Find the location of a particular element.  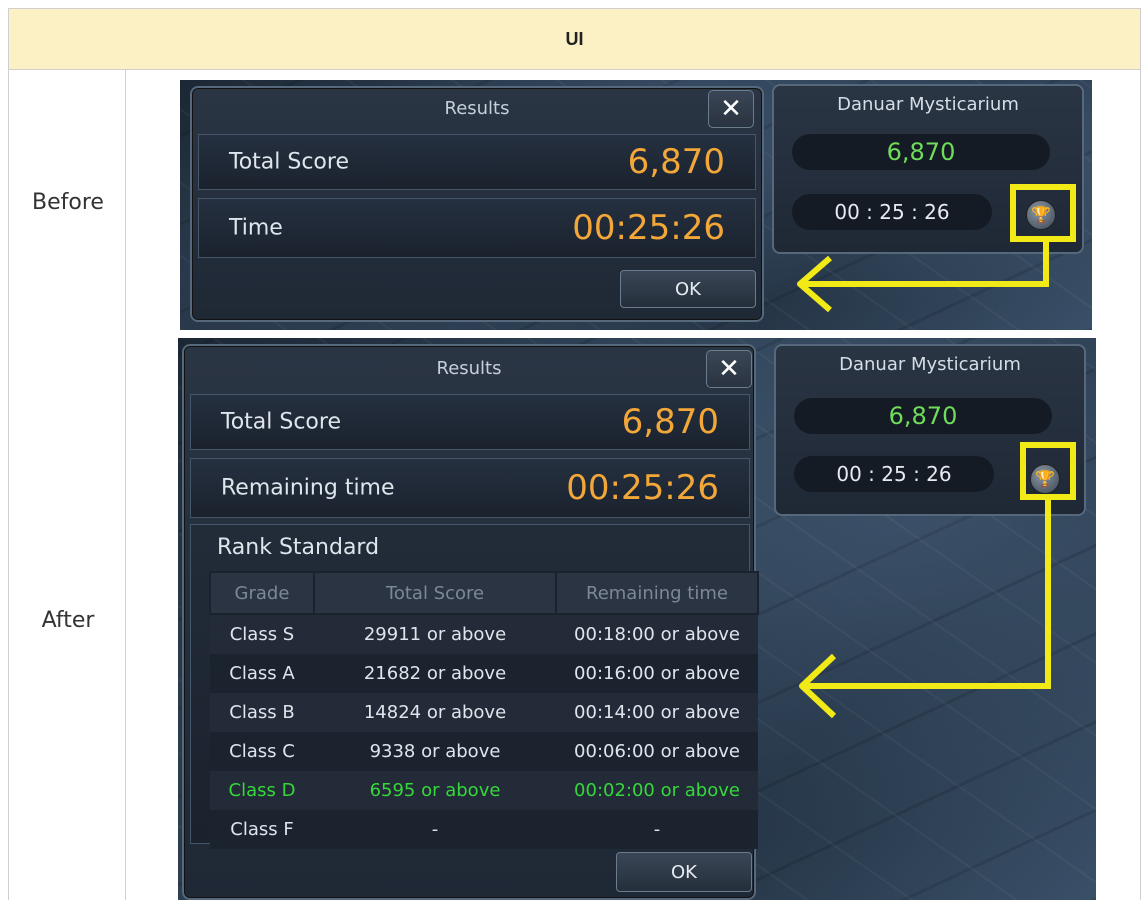

row-label-before: Before is located at coordinates (68, 202).